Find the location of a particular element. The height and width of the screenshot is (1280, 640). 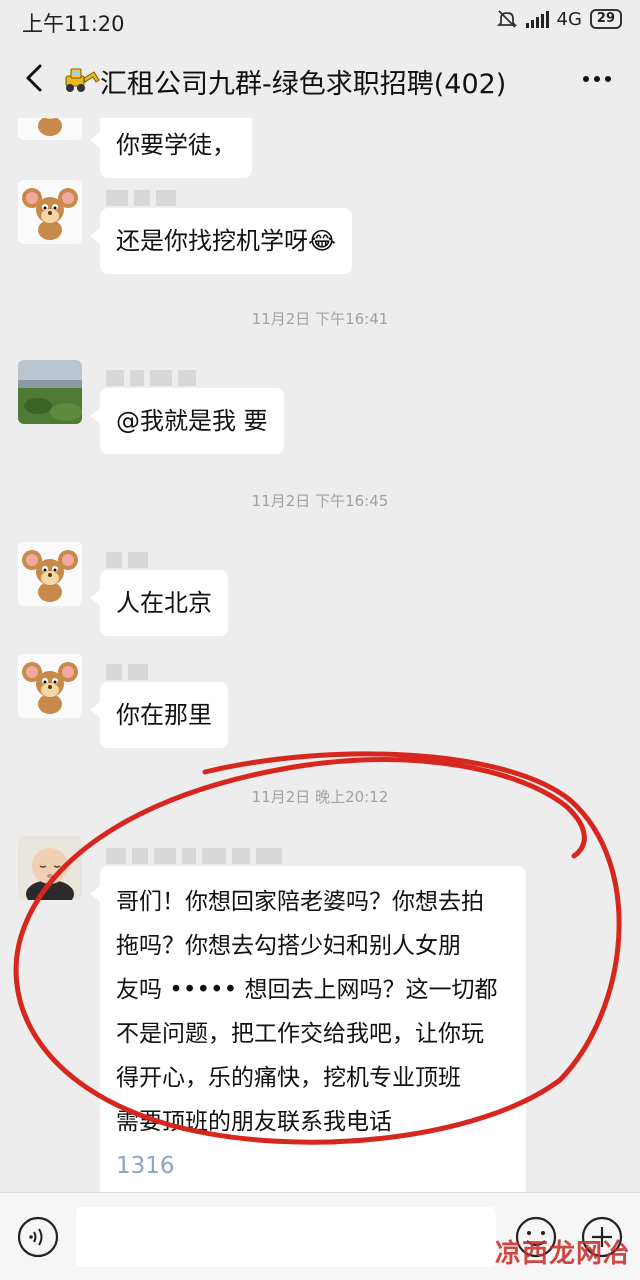

input-bar: 凉西龙网冶 is located at coordinates (320, 1236).